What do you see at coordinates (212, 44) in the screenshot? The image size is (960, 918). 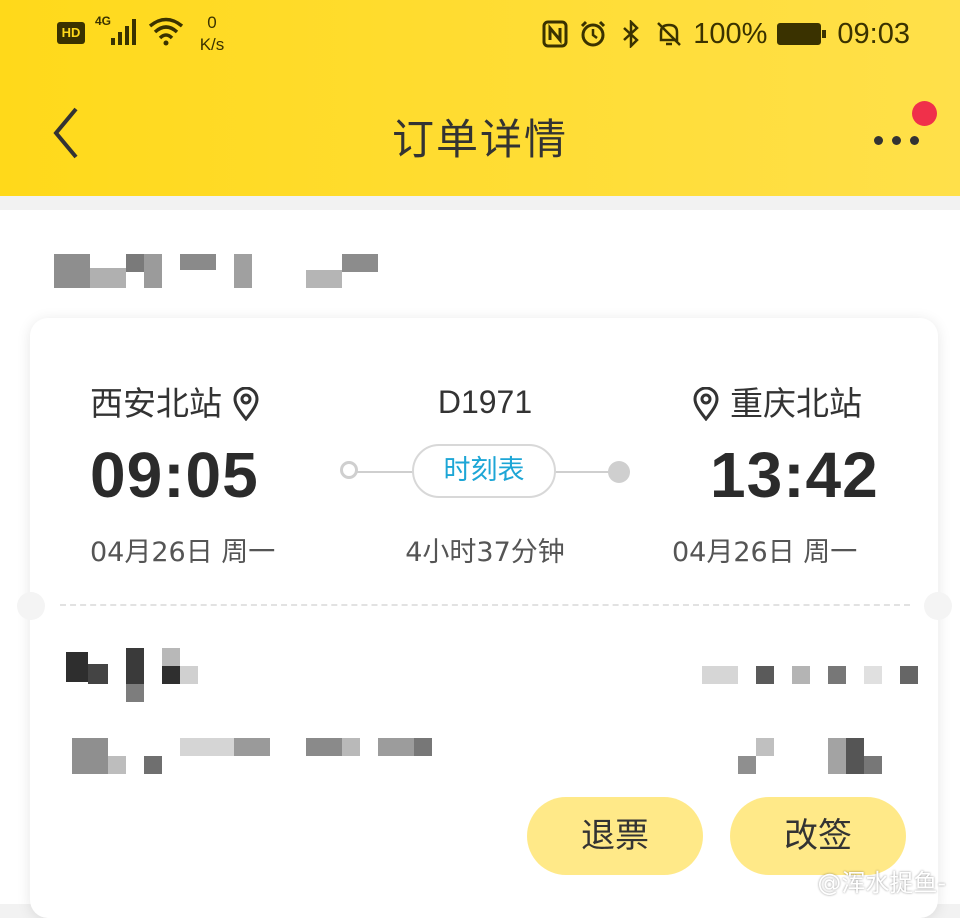 I see `speed-unit: K/s` at bounding box center [212, 44].